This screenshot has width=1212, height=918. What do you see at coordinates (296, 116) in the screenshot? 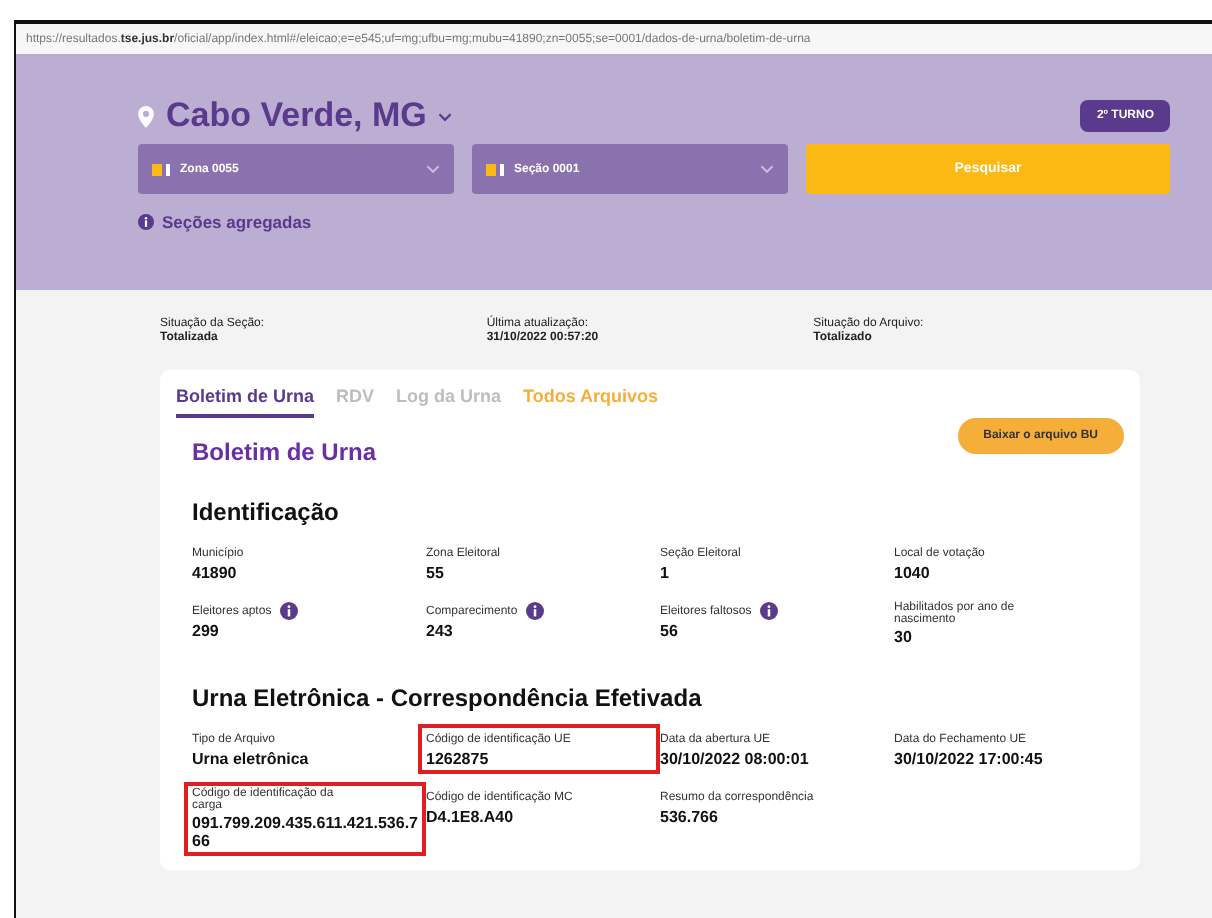
I see `location-title: Cabo Verde, MG` at bounding box center [296, 116].